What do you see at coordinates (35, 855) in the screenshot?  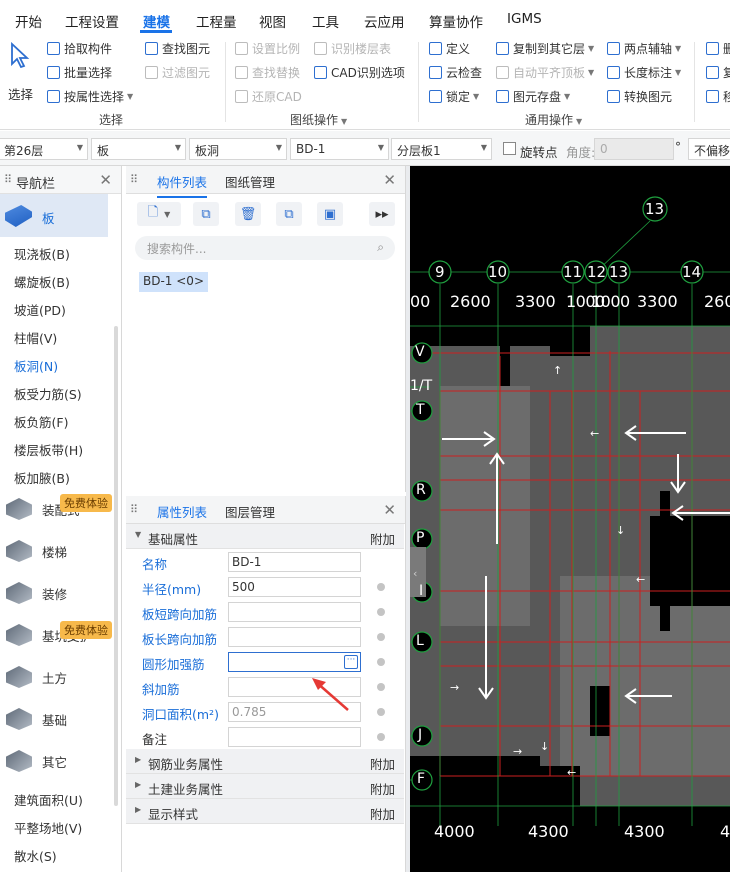 I see `nav-item-apron: 散水(S)` at bounding box center [35, 855].